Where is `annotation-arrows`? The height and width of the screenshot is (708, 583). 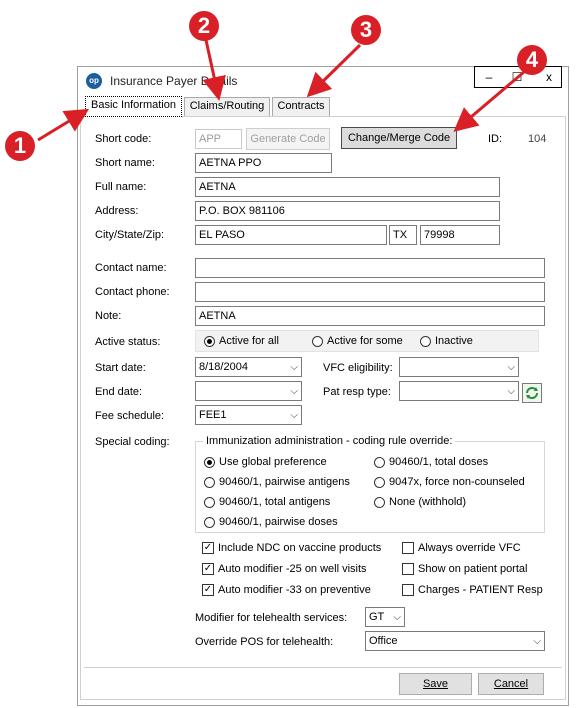
annotation-arrows is located at coordinates (281, 90).